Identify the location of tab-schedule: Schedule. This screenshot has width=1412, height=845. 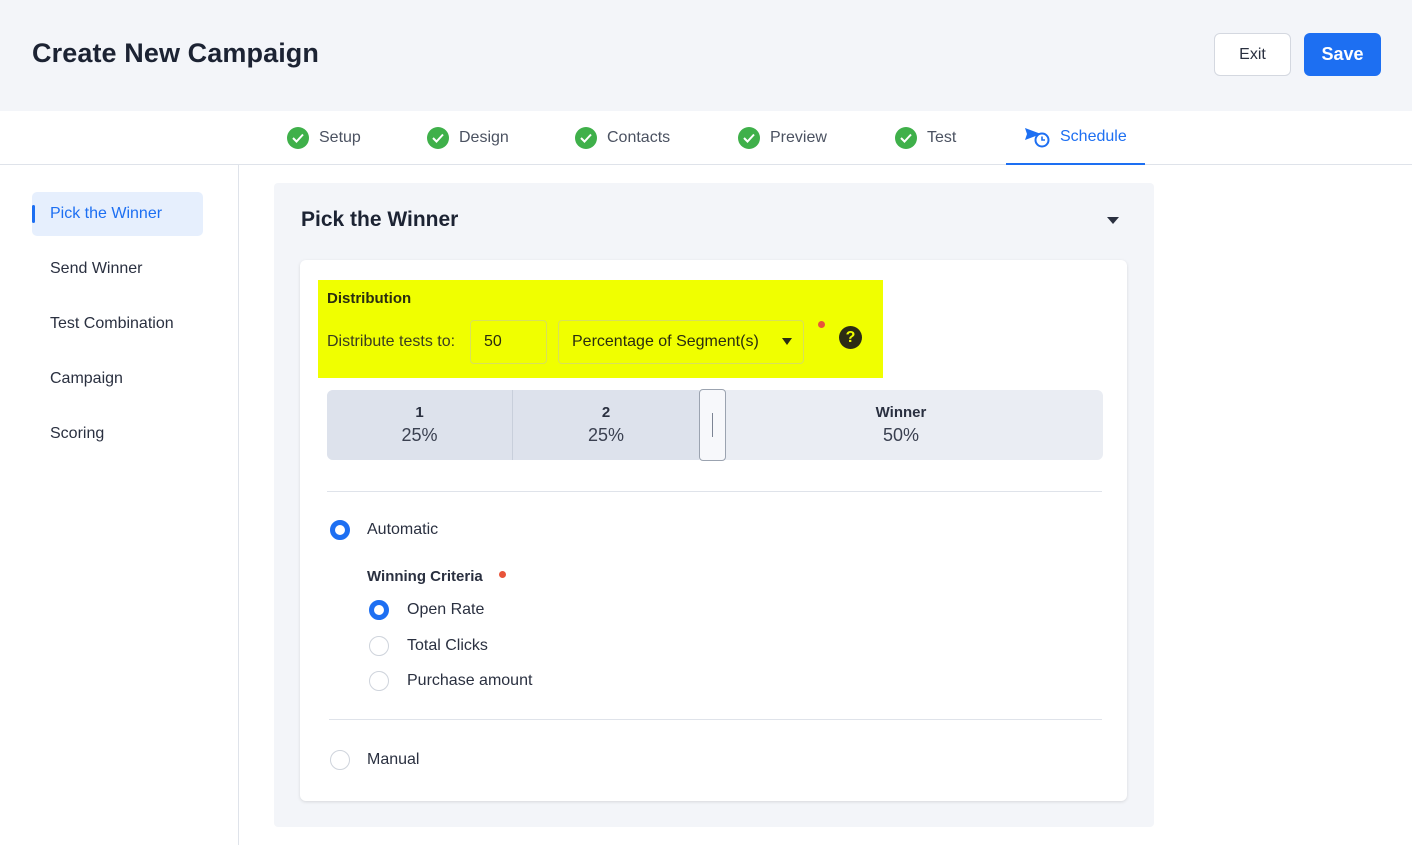
(1075, 138).